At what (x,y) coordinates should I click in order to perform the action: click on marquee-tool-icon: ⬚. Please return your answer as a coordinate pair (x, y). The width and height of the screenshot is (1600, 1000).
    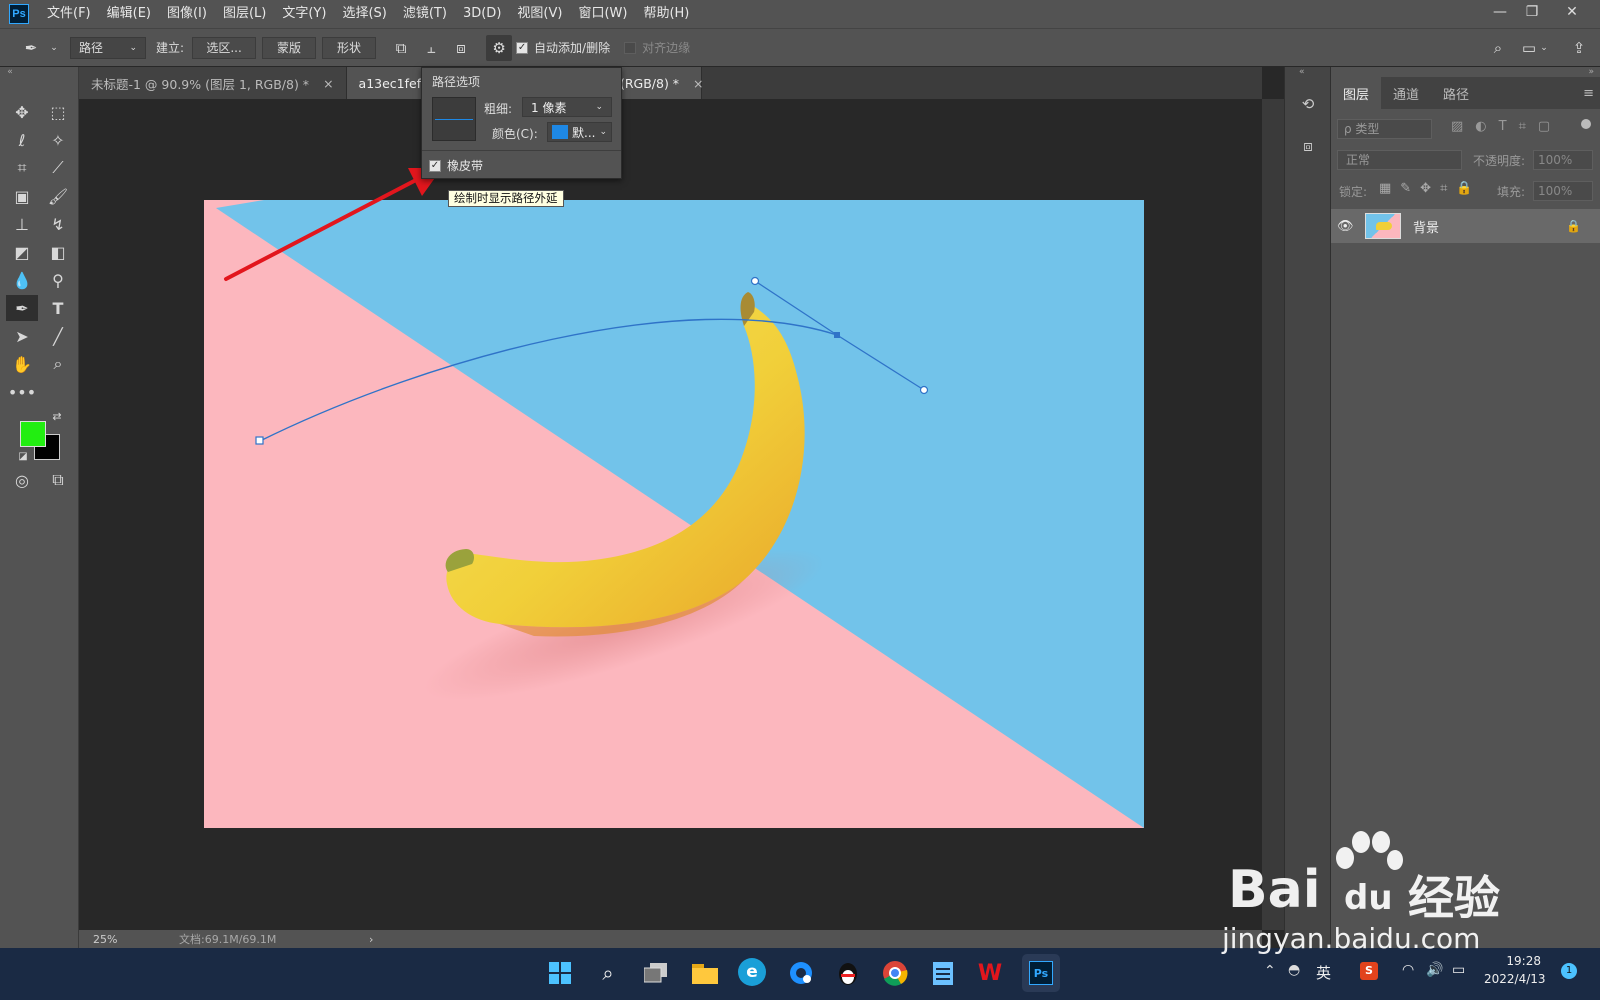
    Looking at the image, I should click on (58, 112).